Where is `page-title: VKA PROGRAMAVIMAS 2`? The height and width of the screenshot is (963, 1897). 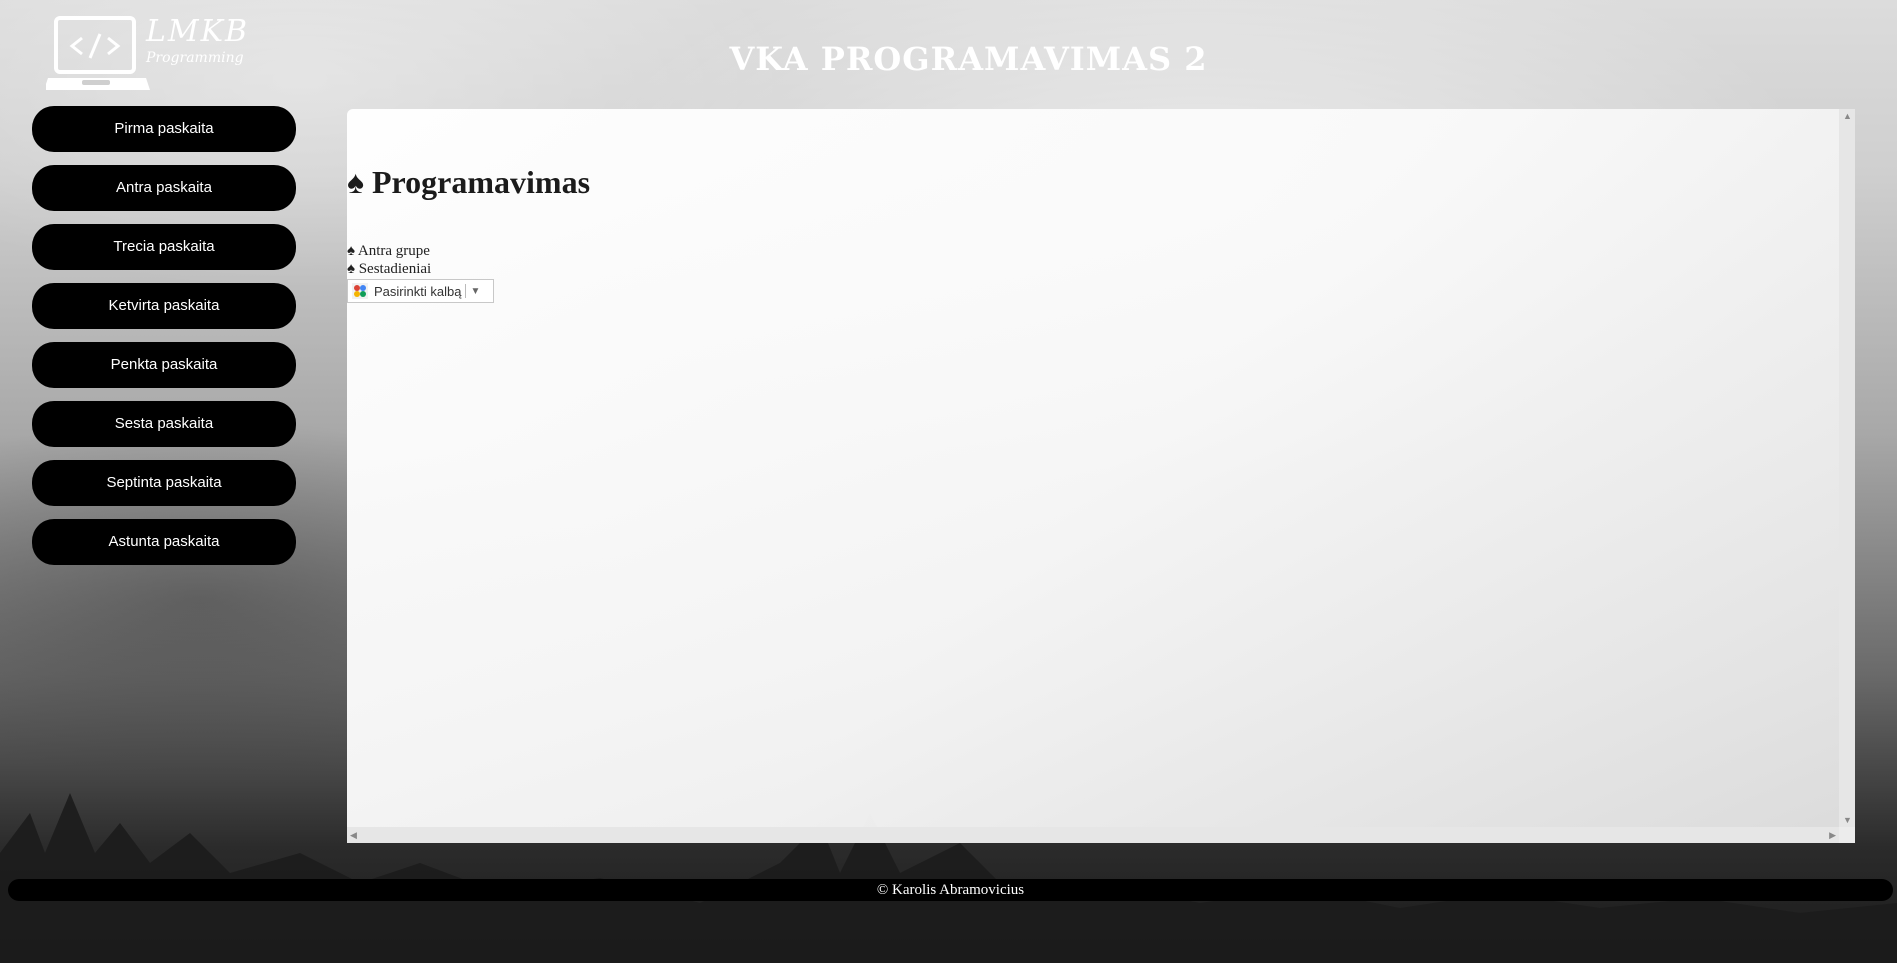
page-title: VKA PROGRAMAVIMAS 2 is located at coordinates (968, 59).